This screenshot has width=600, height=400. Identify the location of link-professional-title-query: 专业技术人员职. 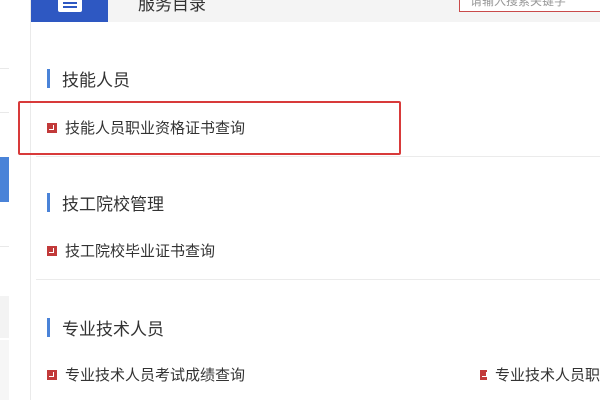
(540, 374).